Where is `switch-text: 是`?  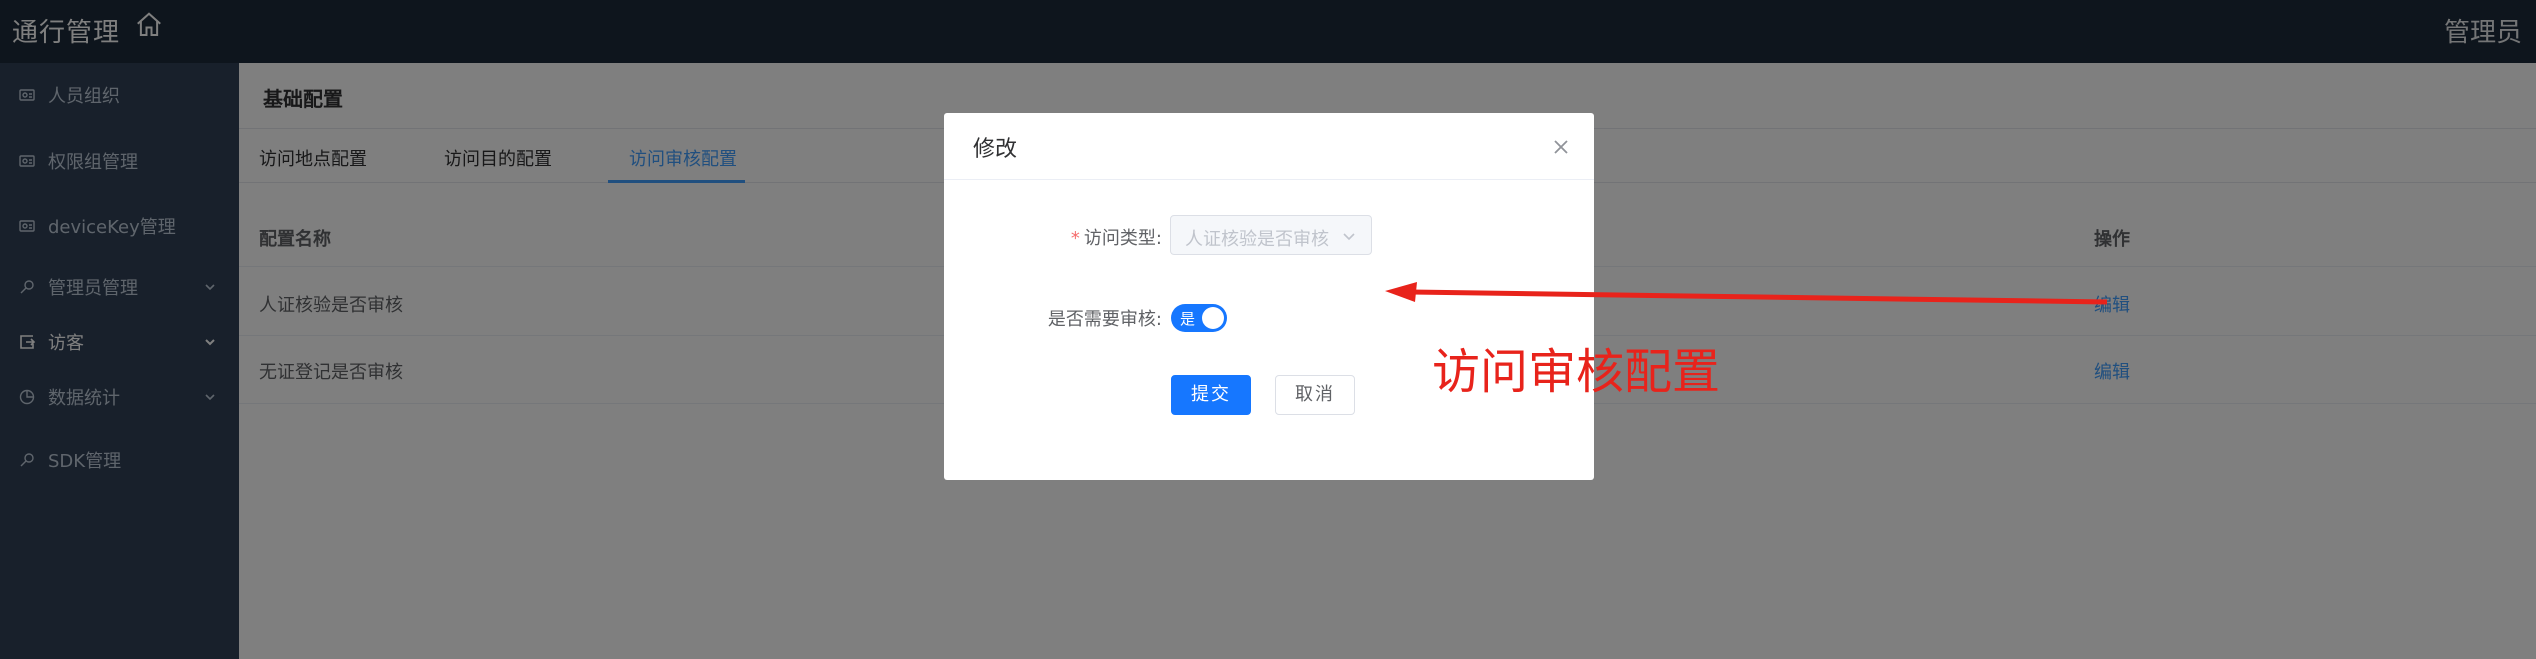 switch-text: 是 is located at coordinates (1188, 319).